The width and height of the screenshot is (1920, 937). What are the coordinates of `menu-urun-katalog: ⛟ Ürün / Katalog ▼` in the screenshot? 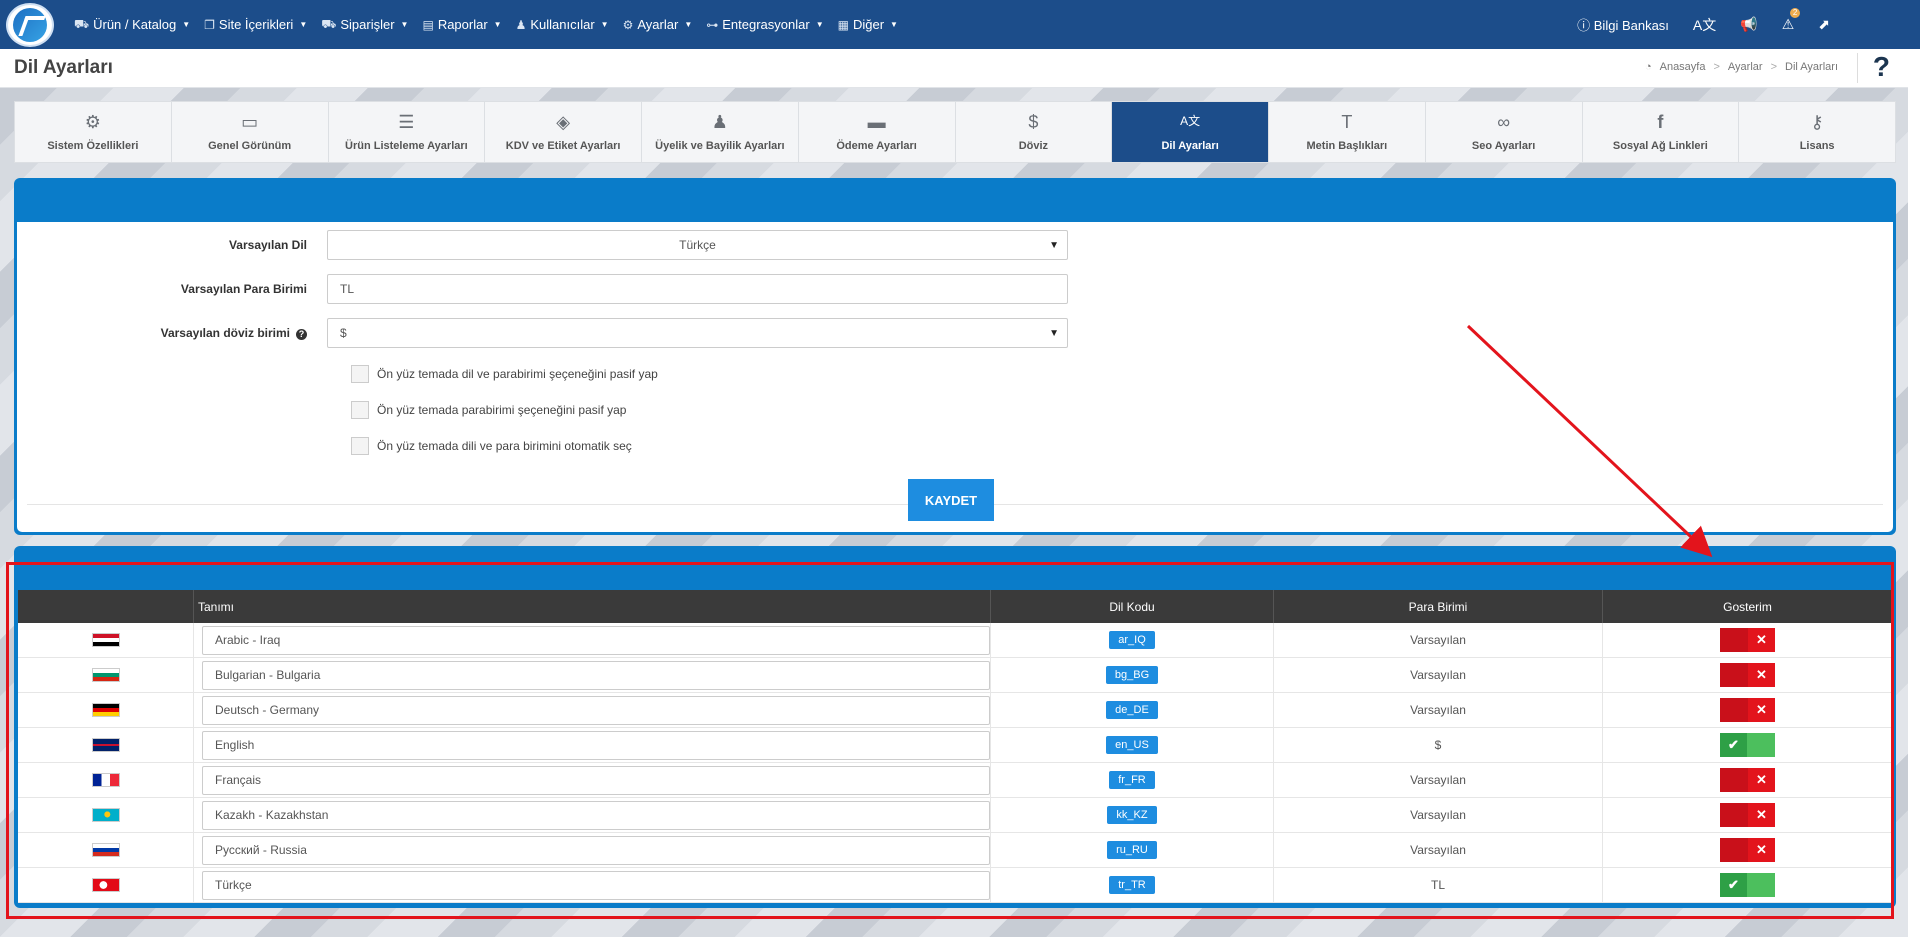 It's located at (132, 25).